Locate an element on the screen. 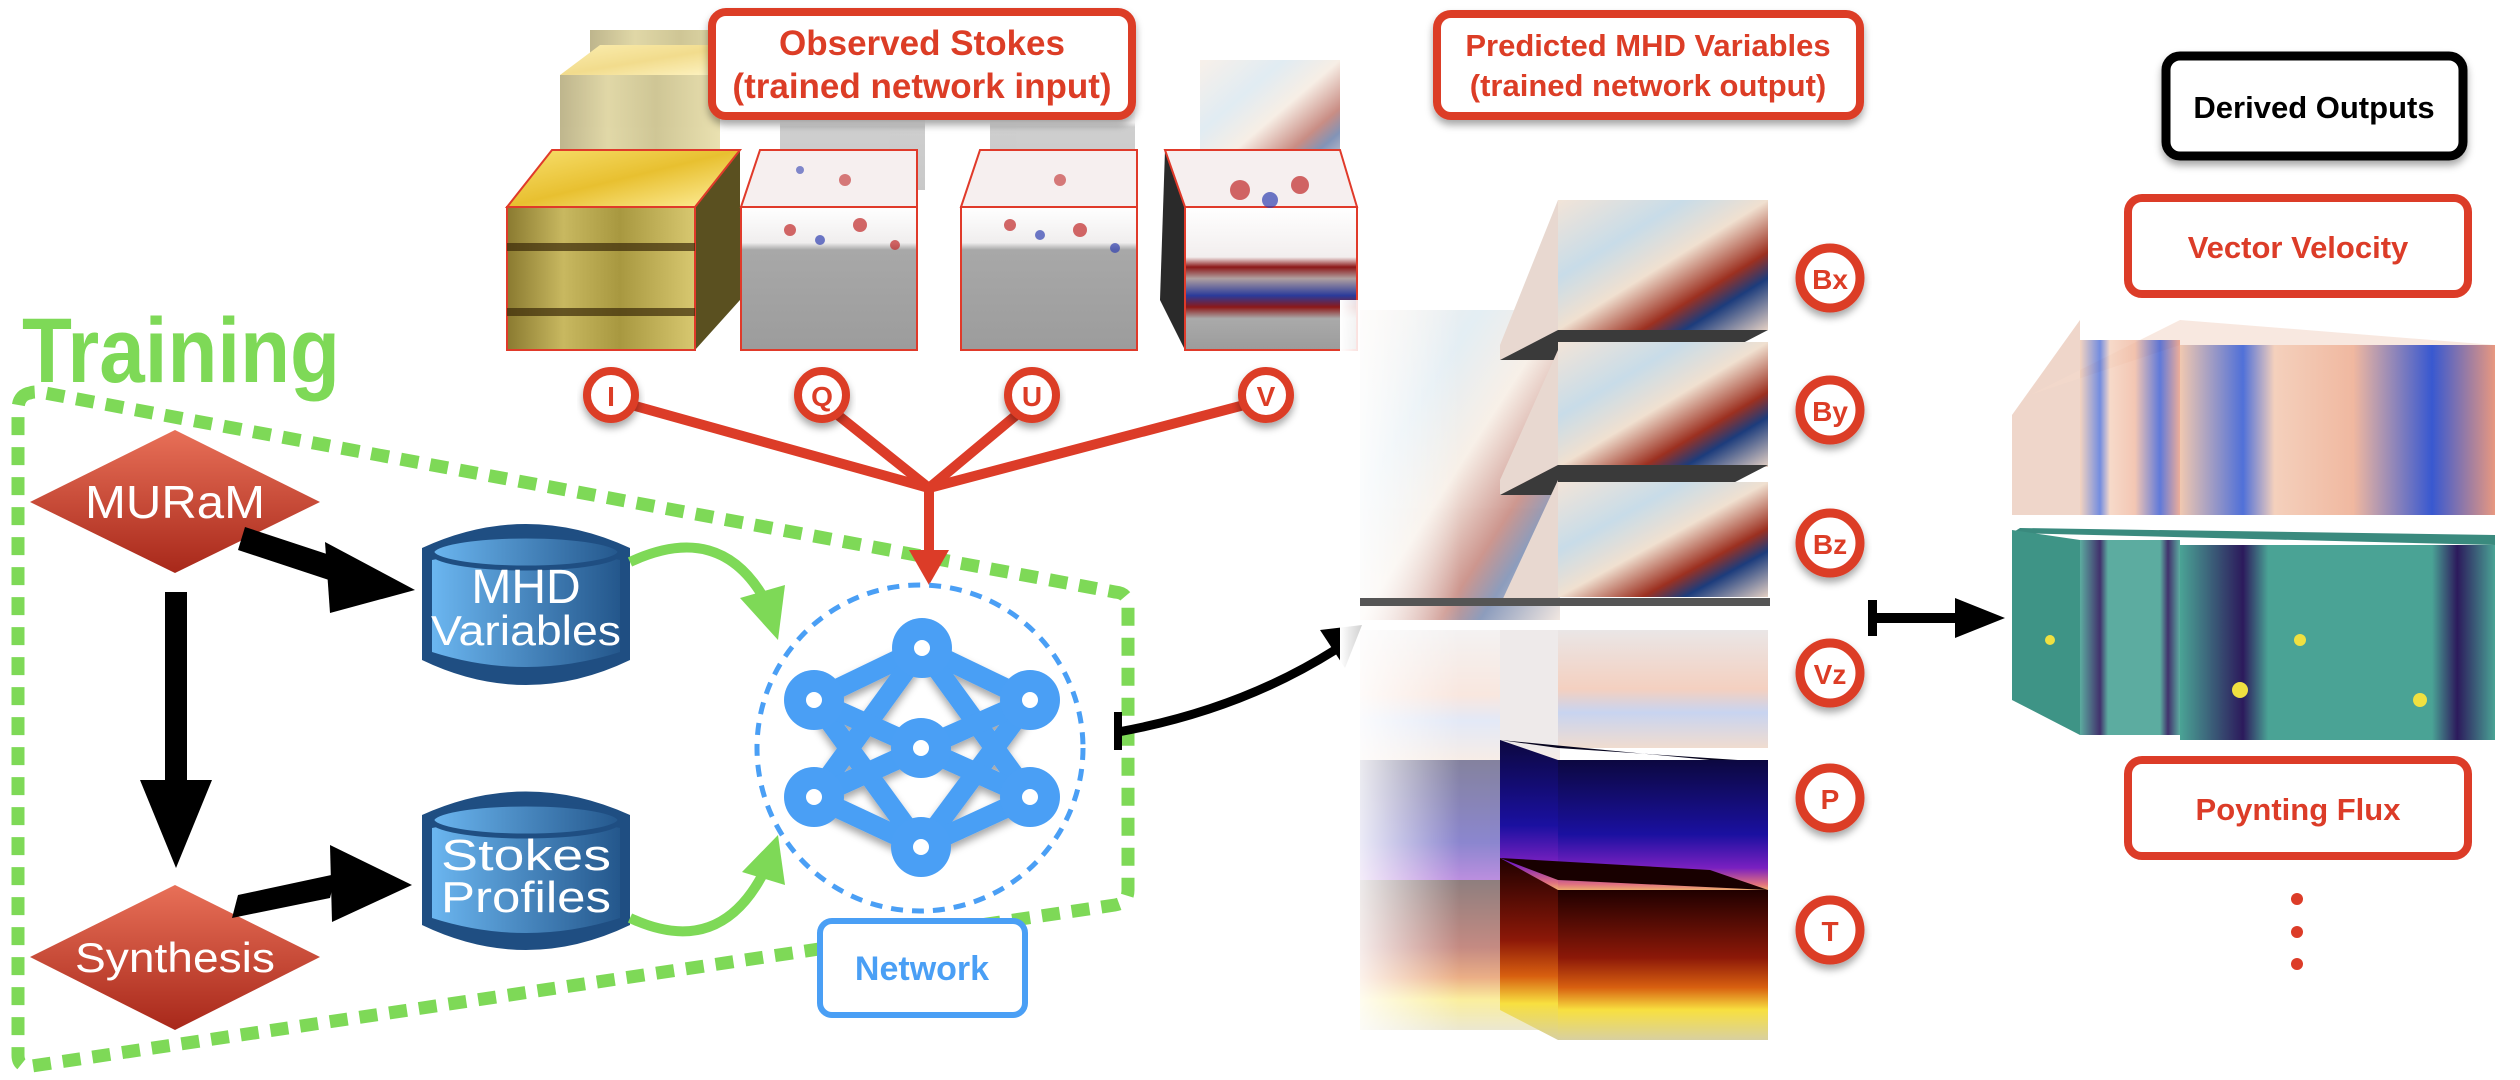 The height and width of the screenshot is (1080, 2520). observed-stokes-label: Observed Stokes (trained network input) is located at coordinates (922, 64).